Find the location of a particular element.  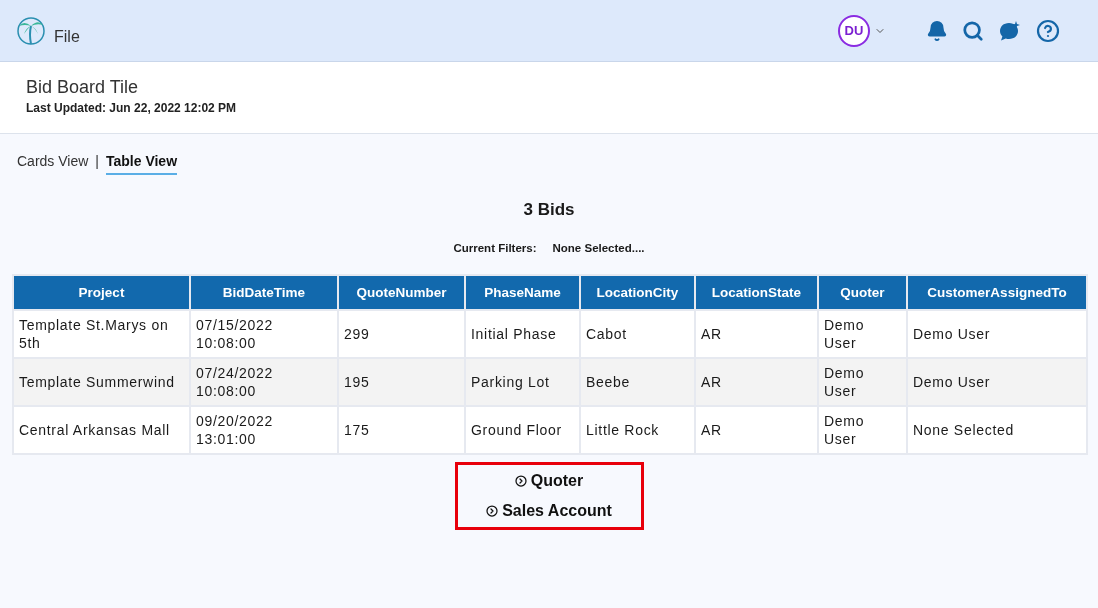

column-header: CustomerAssignedTo is located at coordinates (997, 293).